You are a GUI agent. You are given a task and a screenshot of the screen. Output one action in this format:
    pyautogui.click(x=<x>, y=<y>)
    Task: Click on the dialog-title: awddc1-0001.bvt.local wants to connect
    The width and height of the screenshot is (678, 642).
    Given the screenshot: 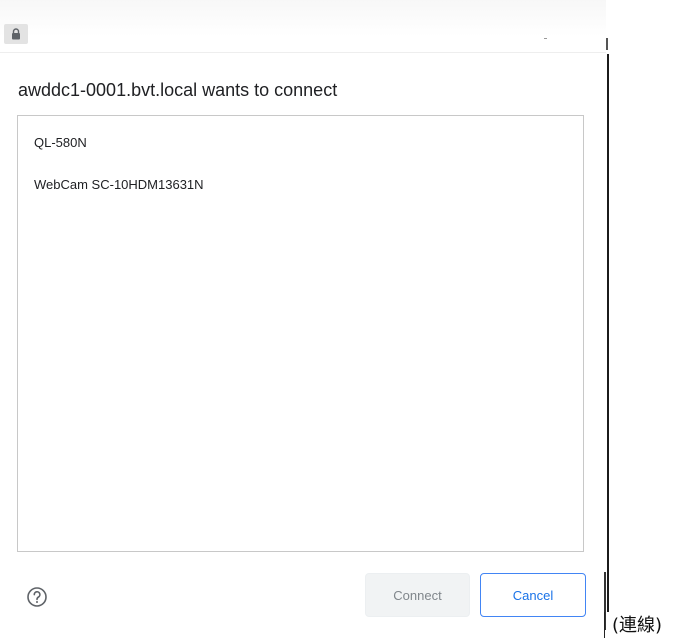 What is the action you would take?
    pyautogui.click(x=178, y=90)
    